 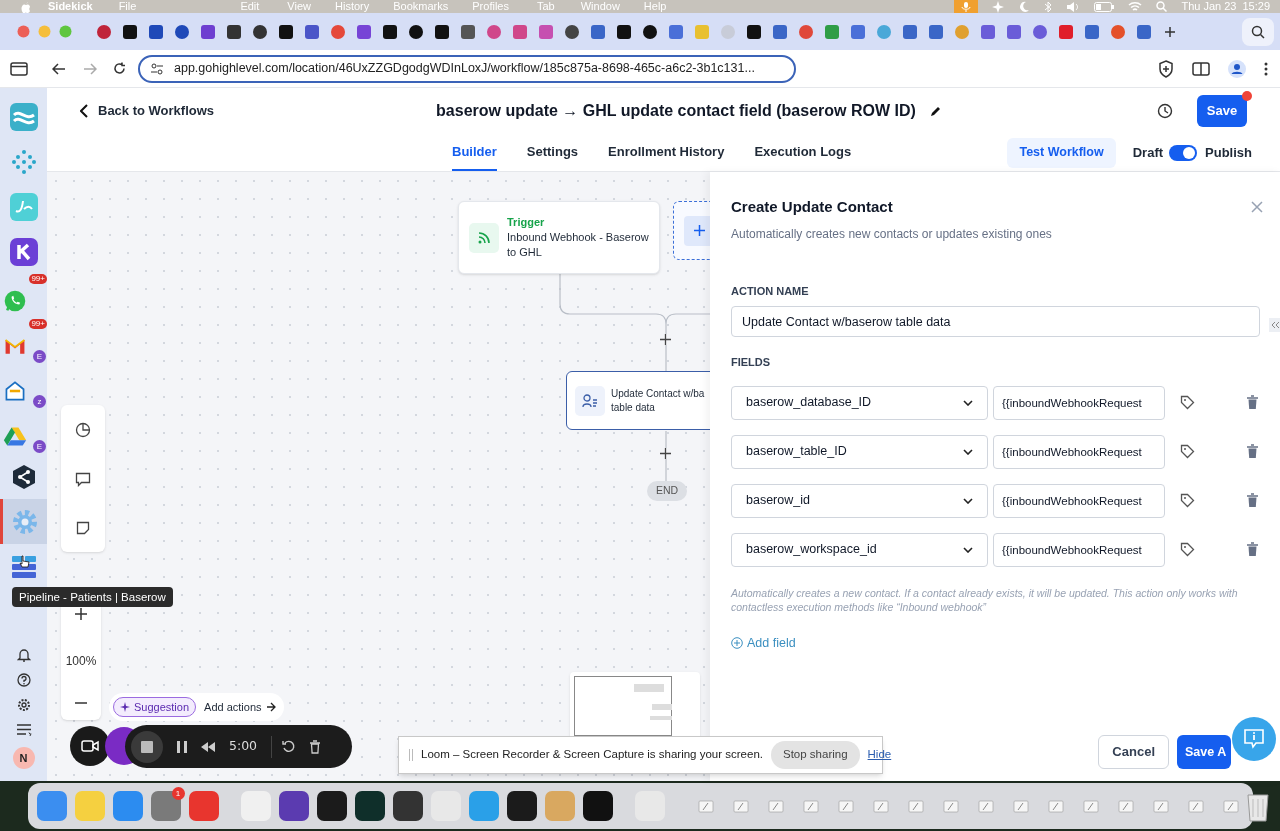 I want to click on node-text: Update Contact w/ba, so click(x=658, y=393).